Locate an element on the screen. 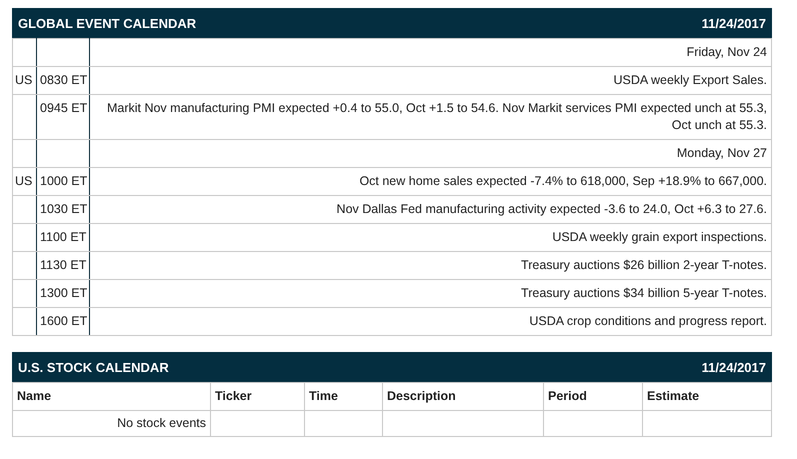 The width and height of the screenshot is (797, 459). column-header: Ticker is located at coordinates (233, 396).